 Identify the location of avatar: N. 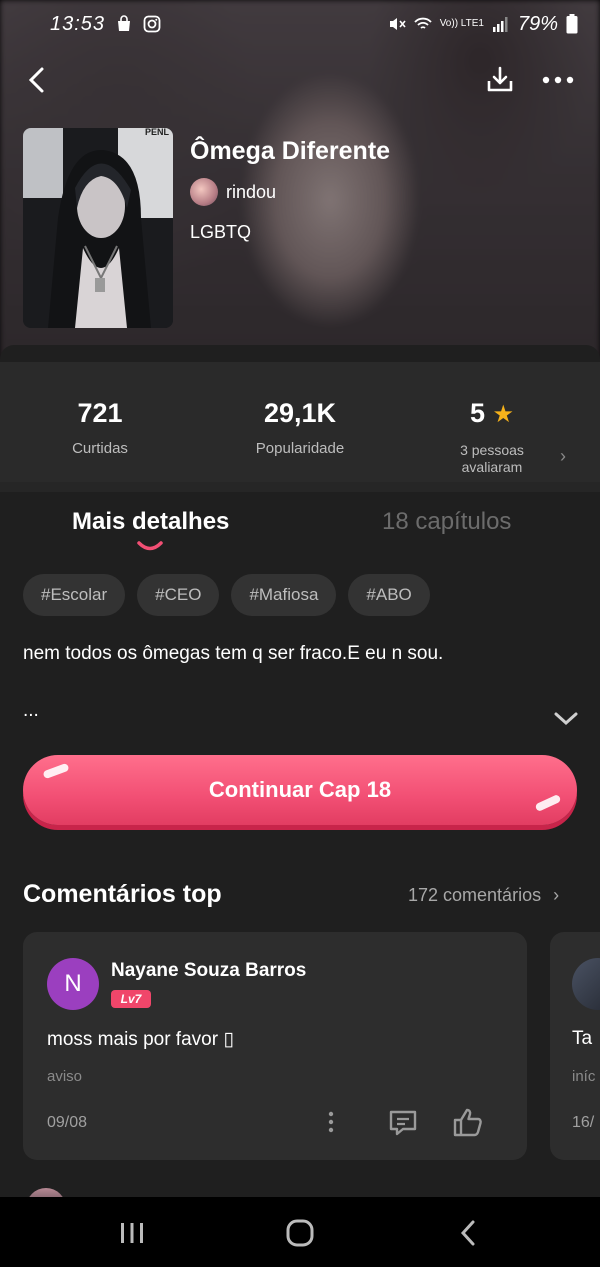
(73, 984).